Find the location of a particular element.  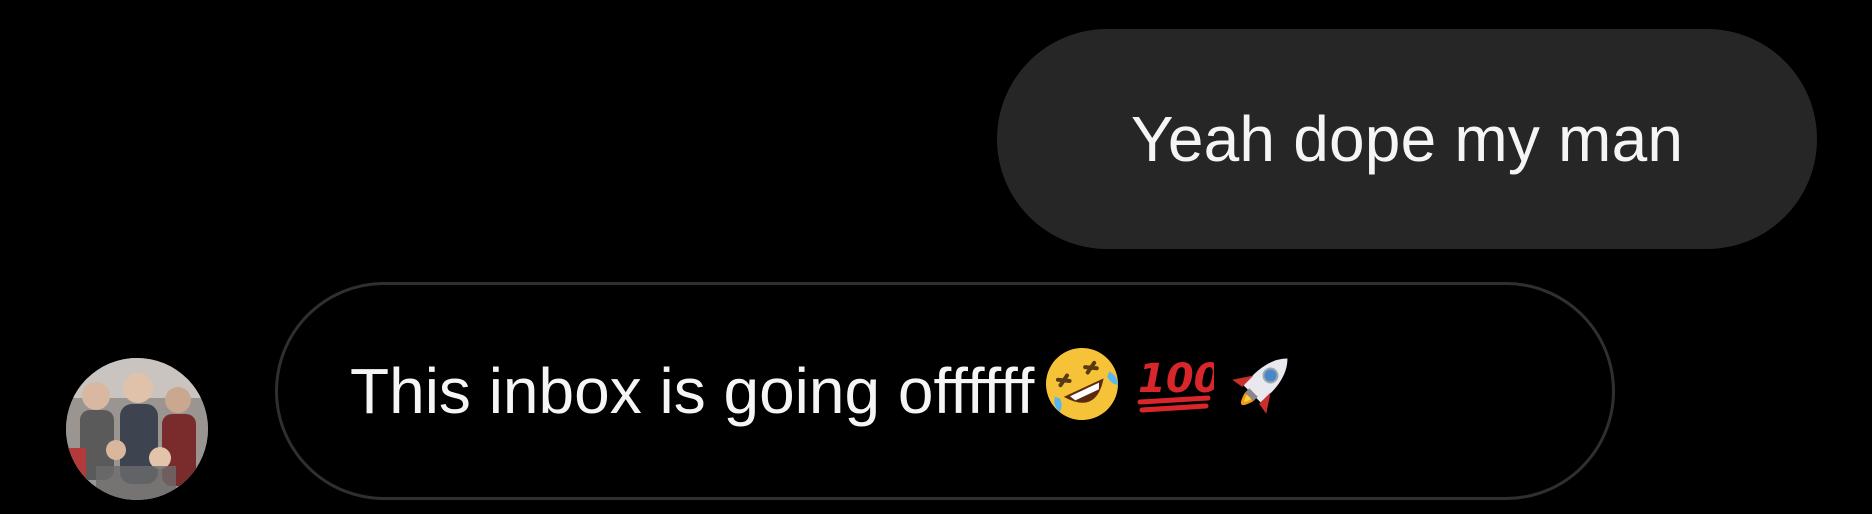

sender-avatar is located at coordinates (137, 429).